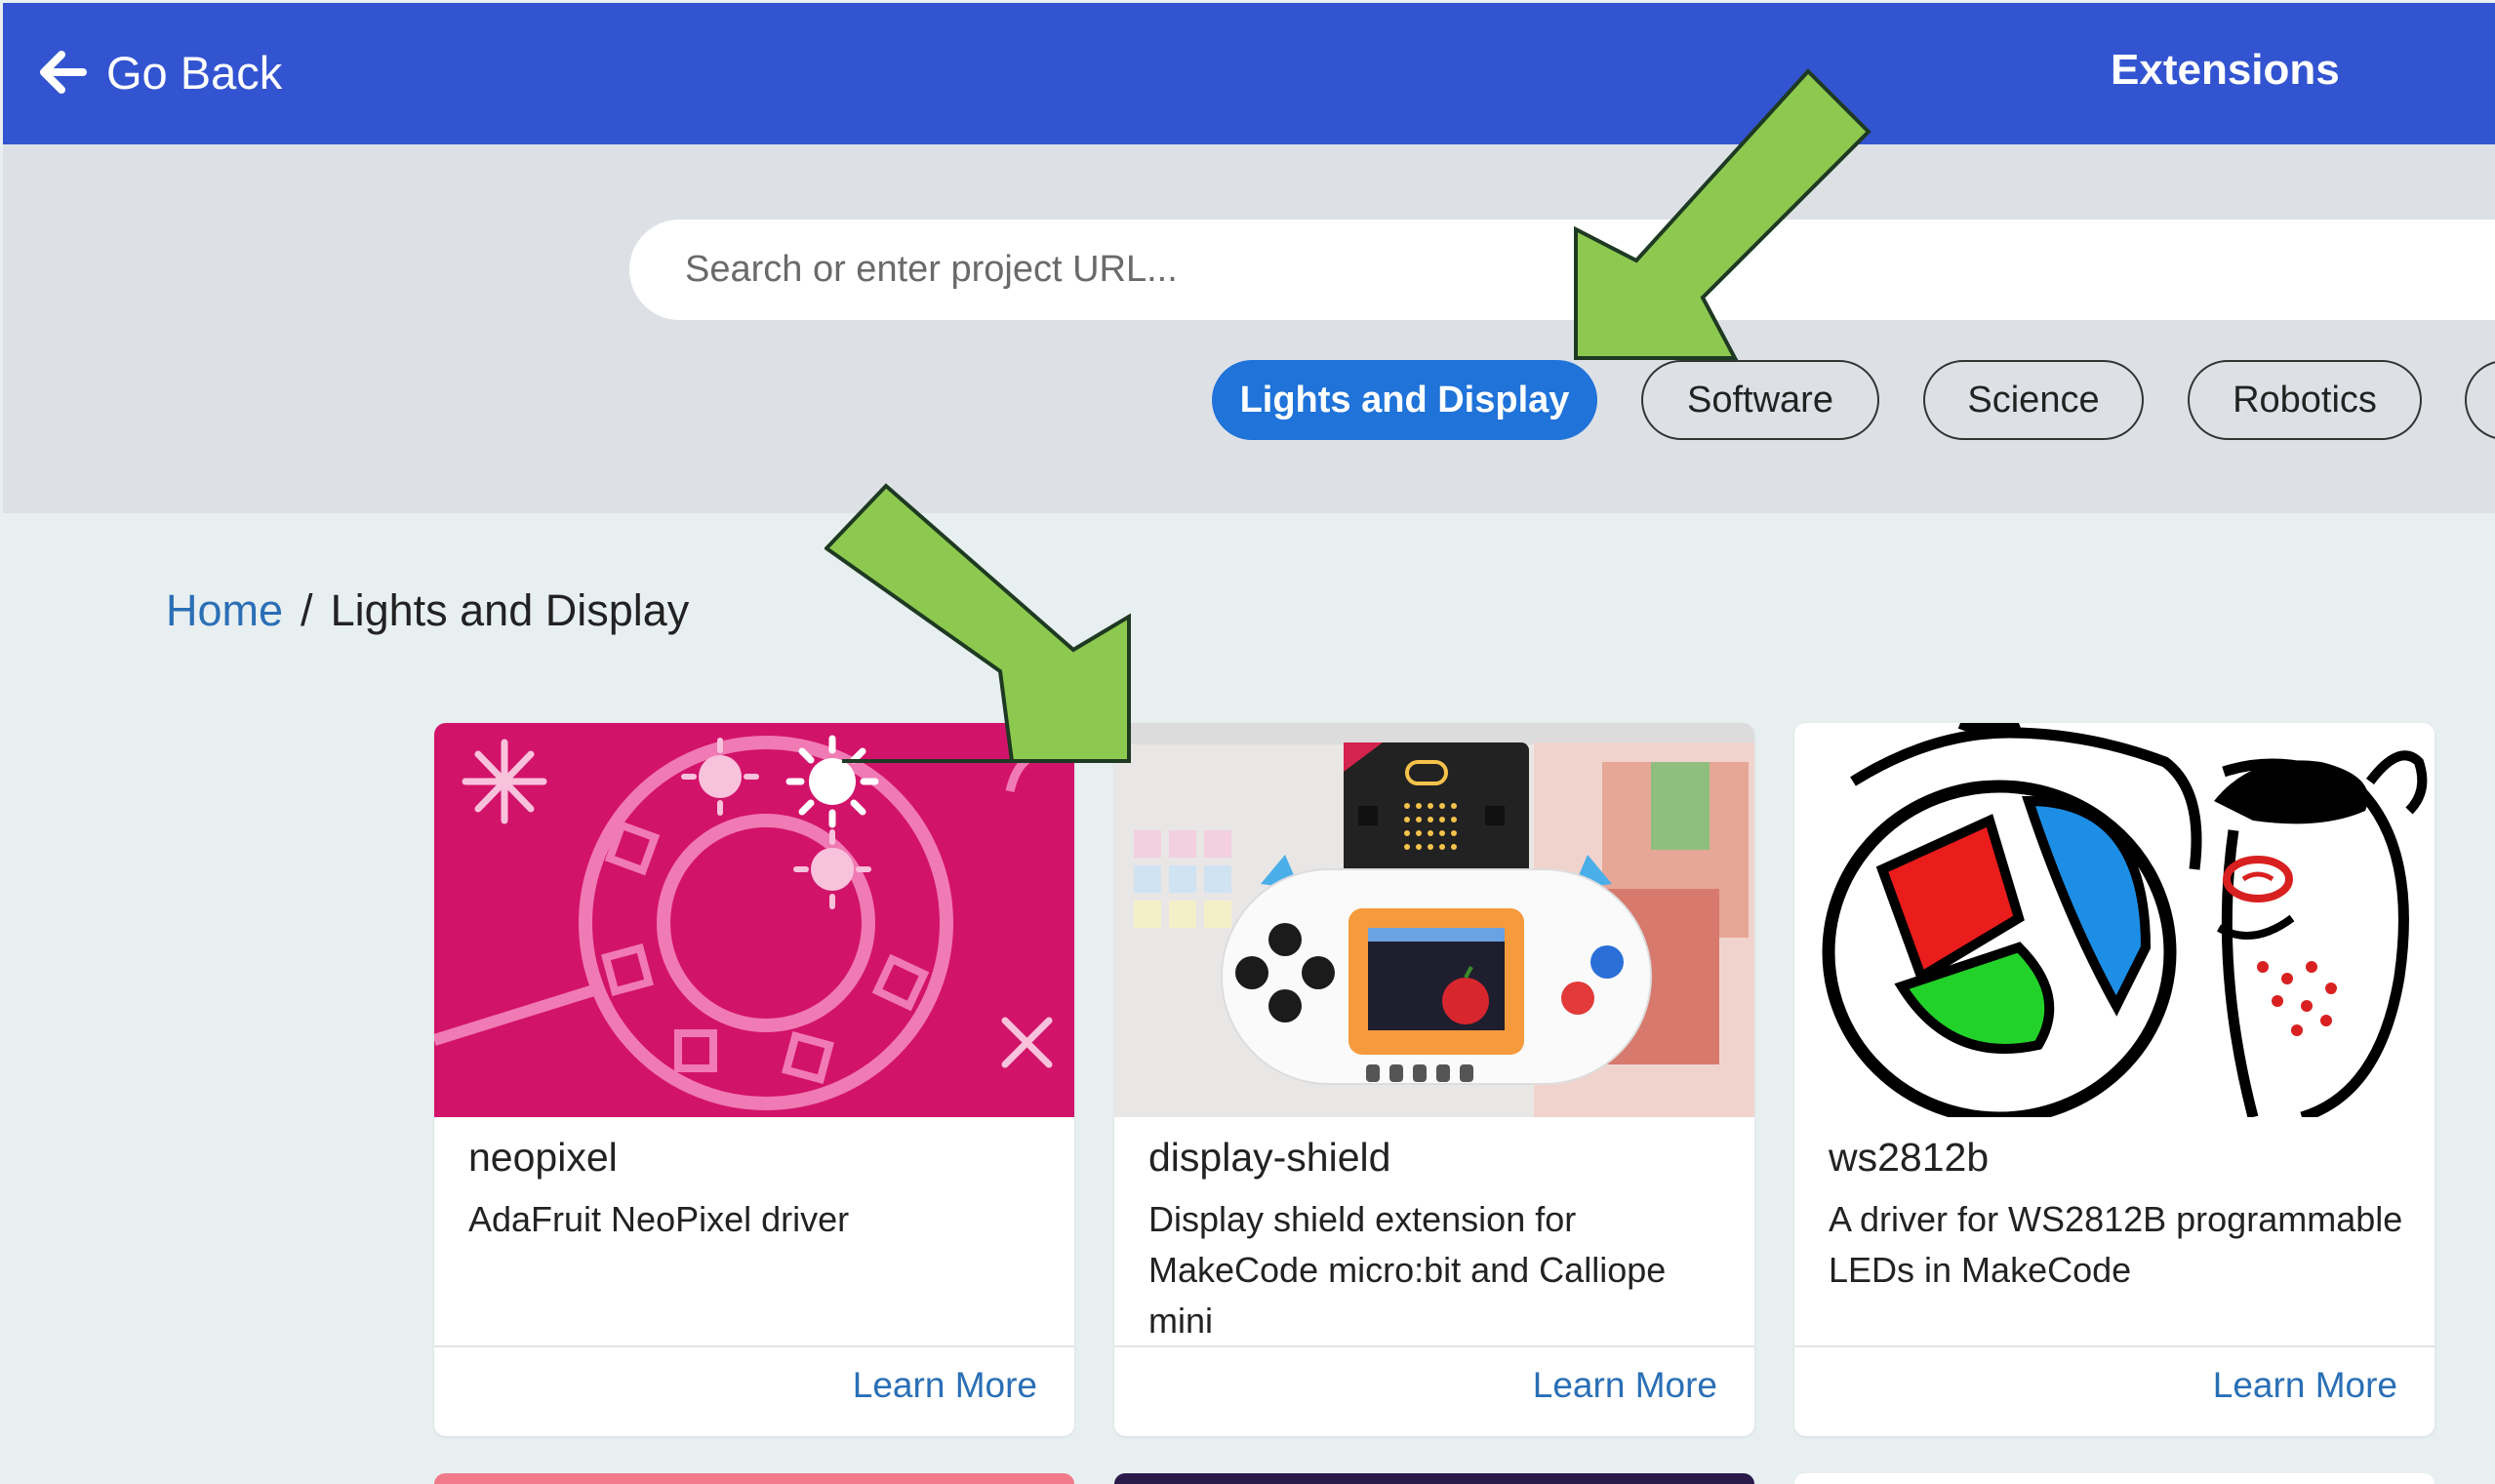  I want to click on breadcrumb: Home / Lights and Display, so click(428, 610).